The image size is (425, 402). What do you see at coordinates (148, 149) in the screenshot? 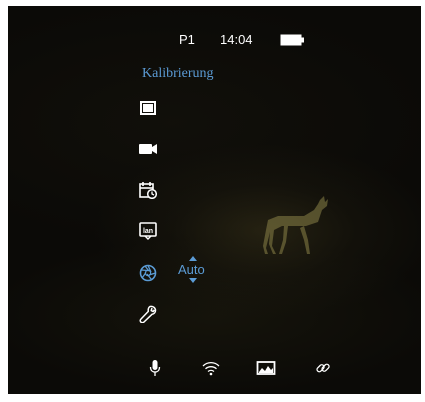
I see `camera-icon` at bounding box center [148, 149].